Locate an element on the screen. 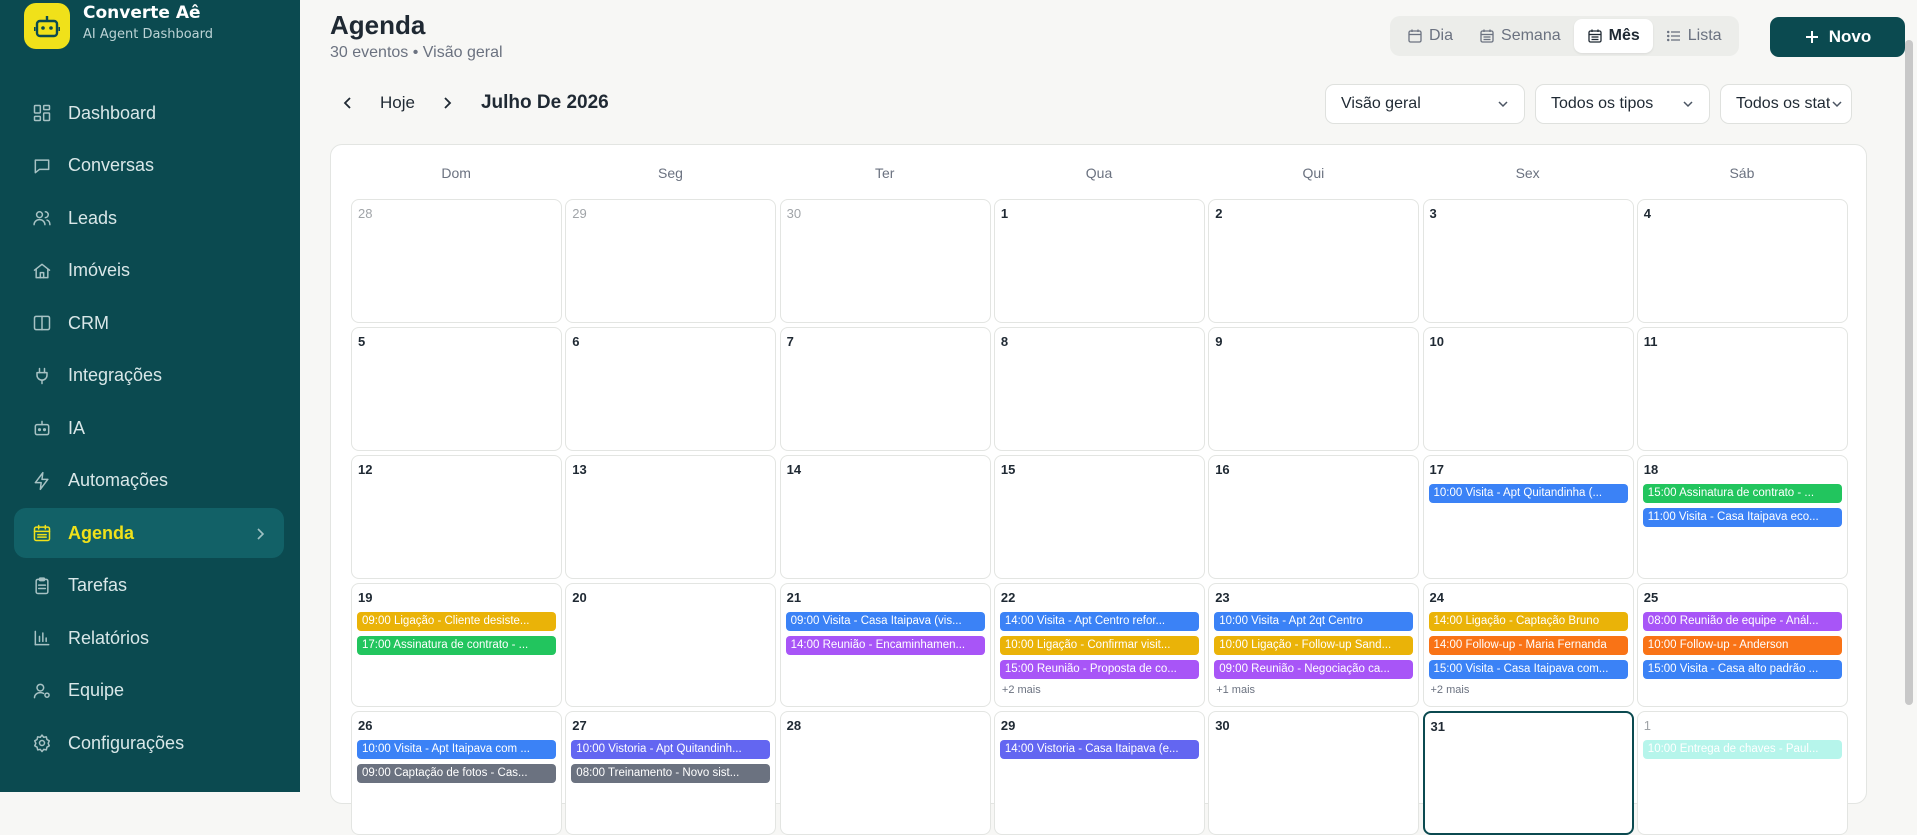 The image size is (1917, 835). day-cell: 13 is located at coordinates (671, 517).